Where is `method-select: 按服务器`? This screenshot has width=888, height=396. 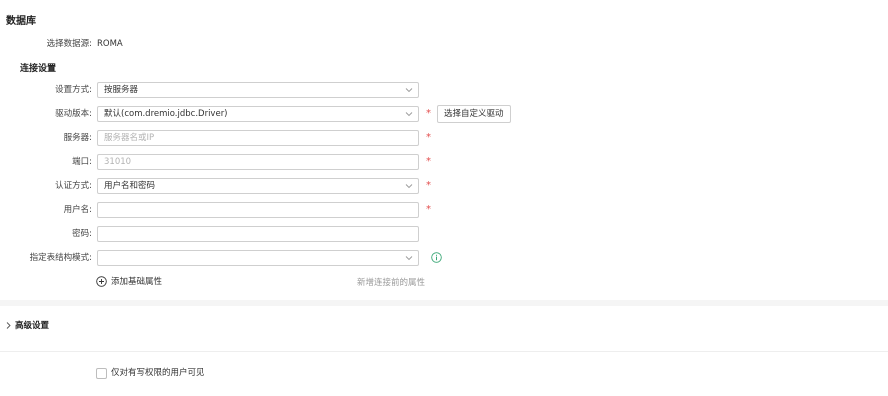 method-select: 按服务器 is located at coordinates (258, 90).